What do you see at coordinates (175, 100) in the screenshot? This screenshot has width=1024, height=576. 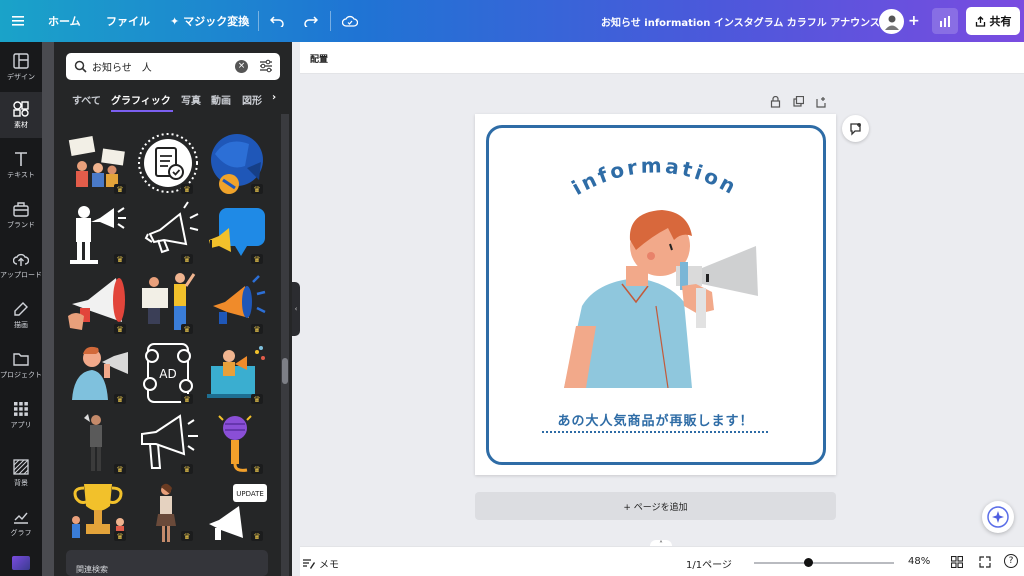 I see `panel-tabs: すべて グラフィック 写真 動画 図形 ›` at bounding box center [175, 100].